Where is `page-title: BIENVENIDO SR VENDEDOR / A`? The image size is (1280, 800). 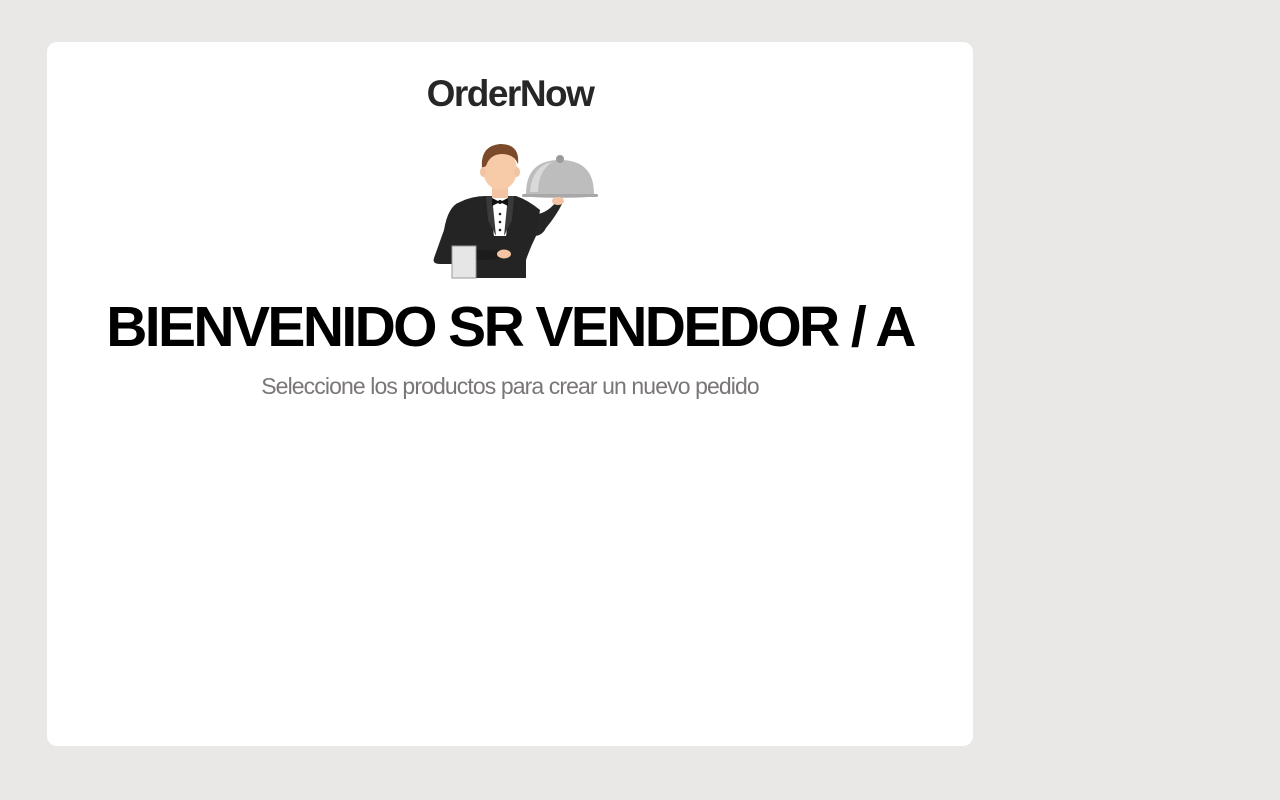 page-title: BIENVENIDO SR VENDEDOR / A is located at coordinates (511, 327).